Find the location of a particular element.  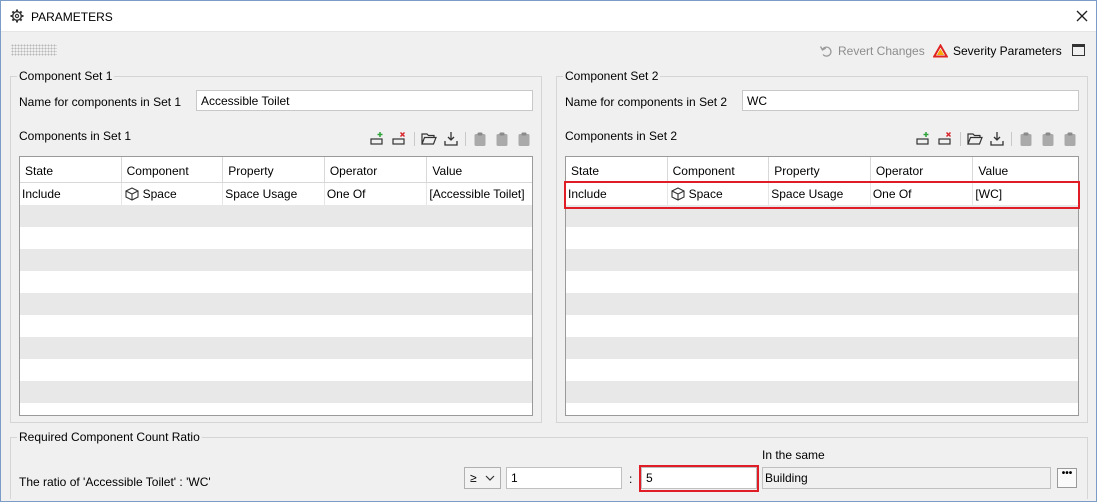

ratio-operator-value: ≥ is located at coordinates (473, 478).